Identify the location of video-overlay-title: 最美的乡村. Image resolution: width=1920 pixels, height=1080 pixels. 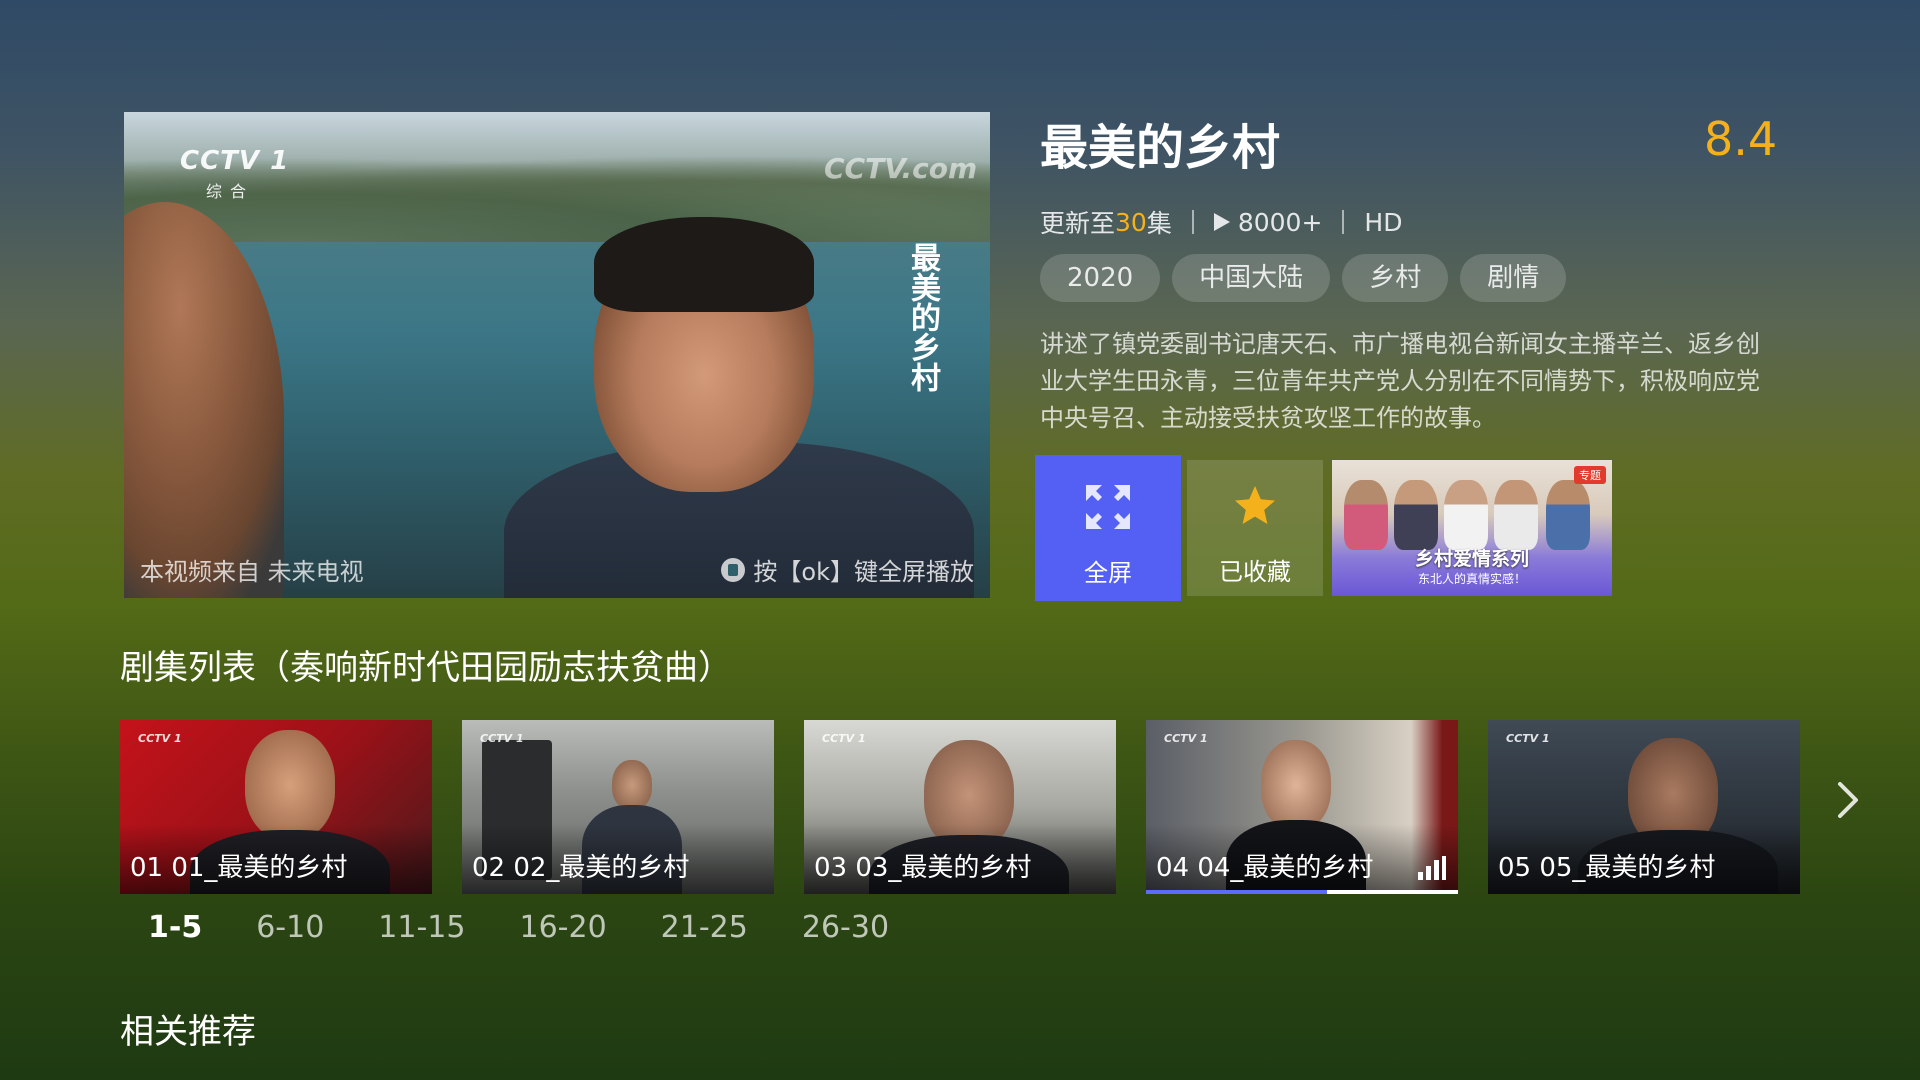
(922, 317).